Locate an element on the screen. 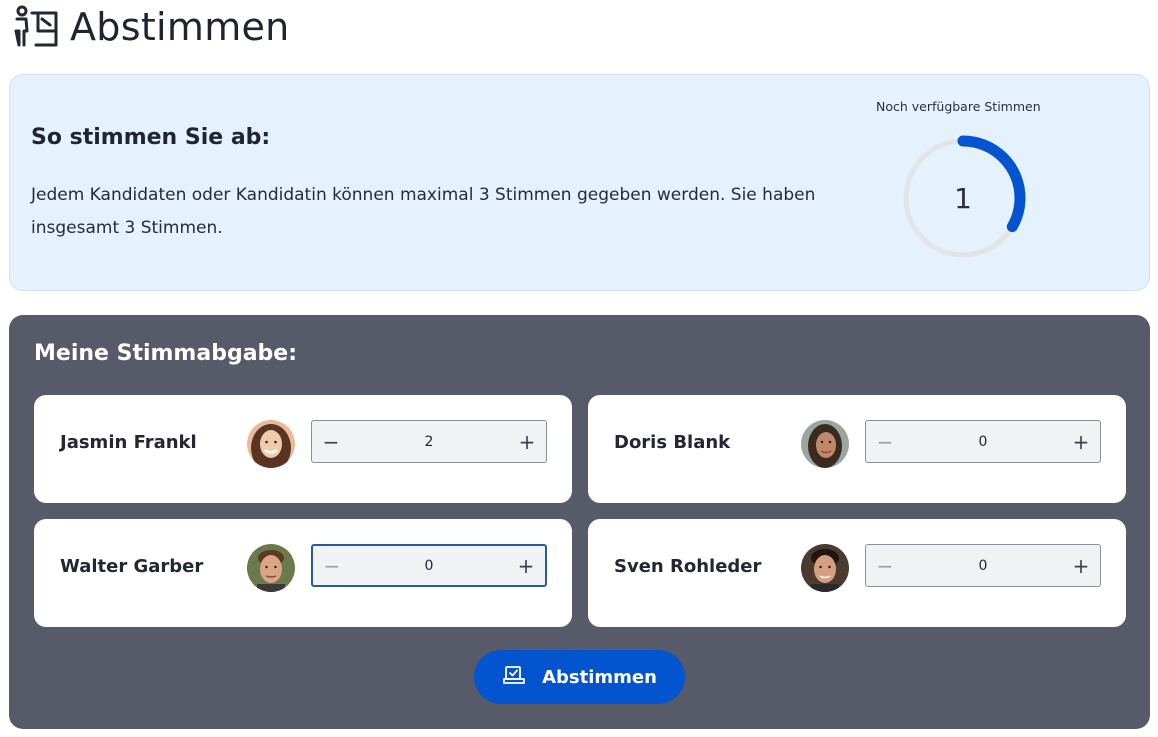 This screenshot has height=737, width=1158. remaining-votes-label: Noch verfügbare Stimmen is located at coordinates (958, 106).